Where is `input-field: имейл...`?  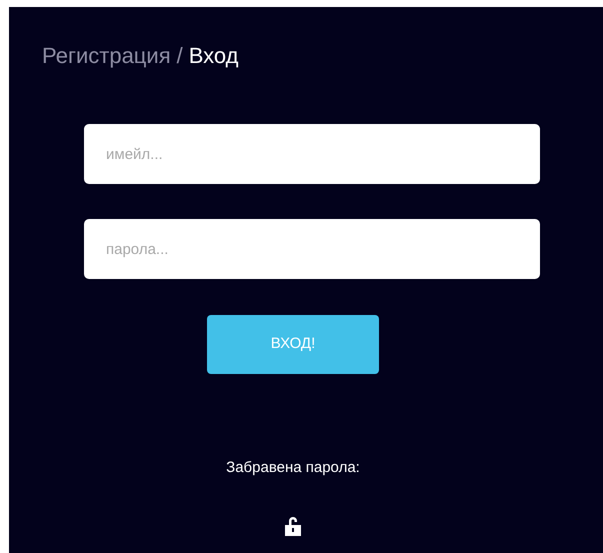
input-field: имейл... is located at coordinates (312, 154).